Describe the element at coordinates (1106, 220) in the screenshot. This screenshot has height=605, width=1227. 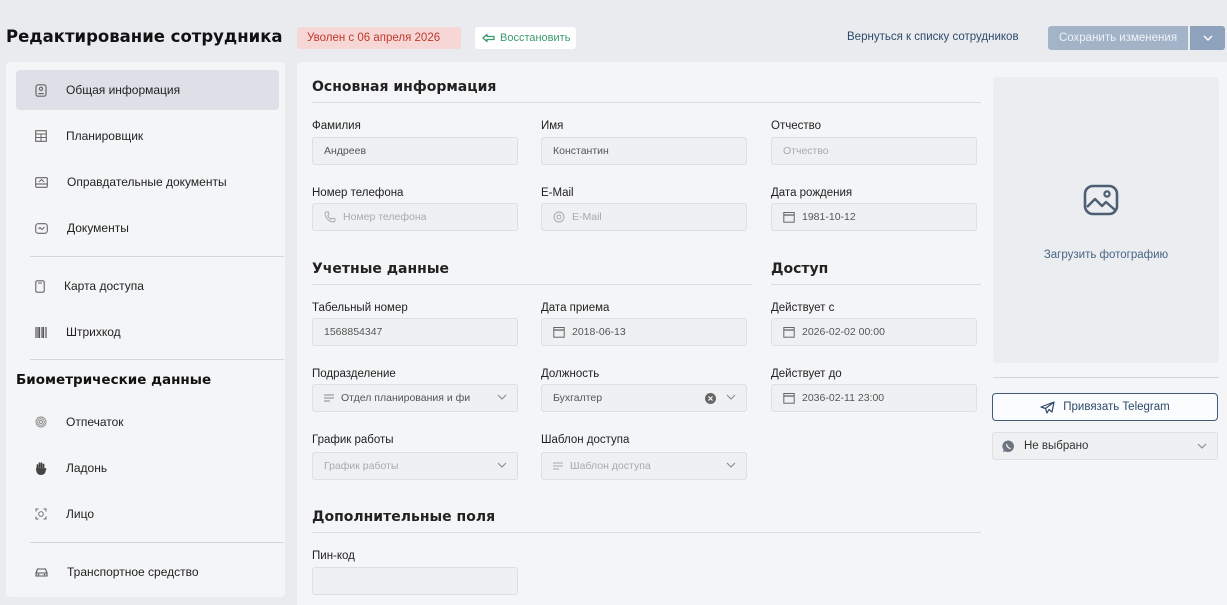
I see `photo-upload-area: Загрузить фотографию` at that location.